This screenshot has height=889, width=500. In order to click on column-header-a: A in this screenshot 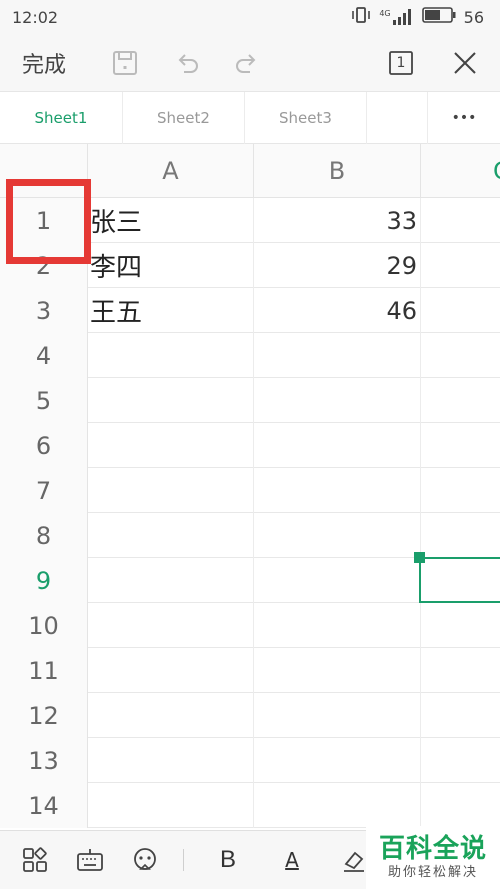, I will do `click(171, 171)`.